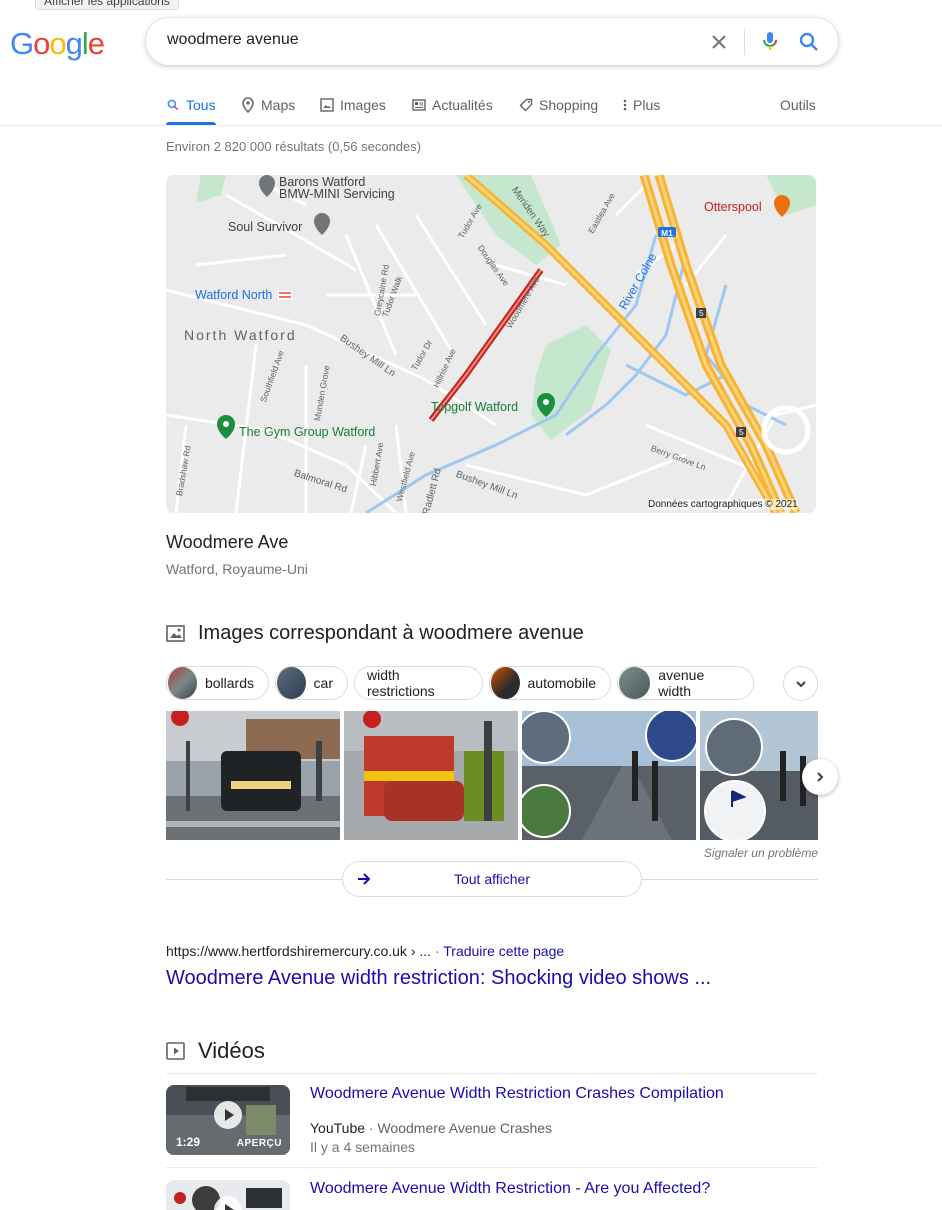 The width and height of the screenshot is (942, 1210). What do you see at coordinates (22, 43) in the screenshot?
I see `logo-letter: G` at bounding box center [22, 43].